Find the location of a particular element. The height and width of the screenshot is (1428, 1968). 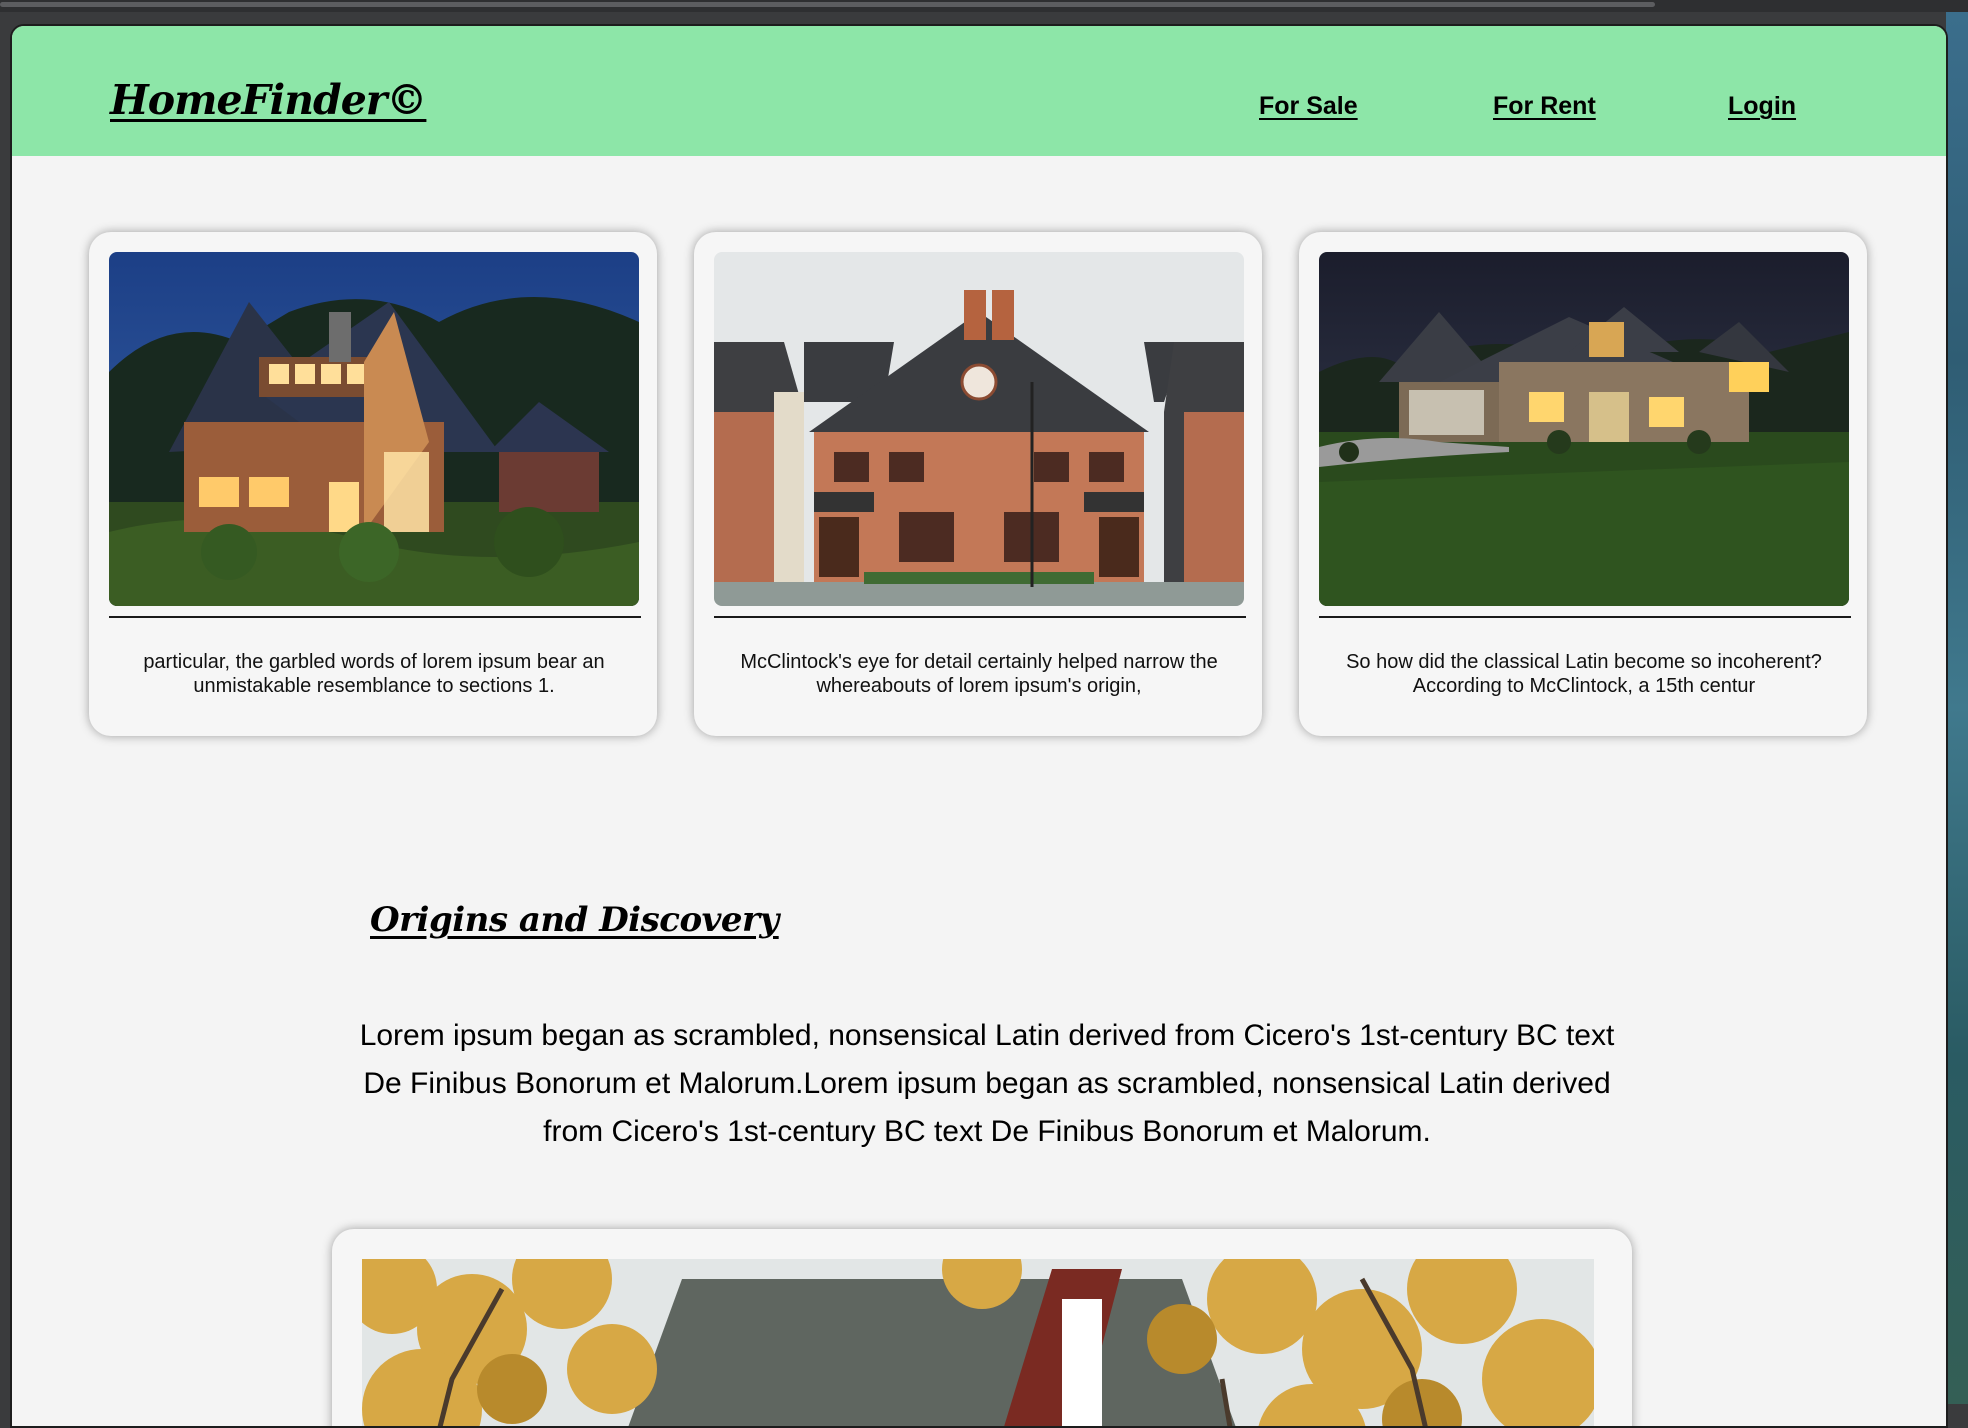

nav-login-link: Login is located at coordinates (1762, 106).